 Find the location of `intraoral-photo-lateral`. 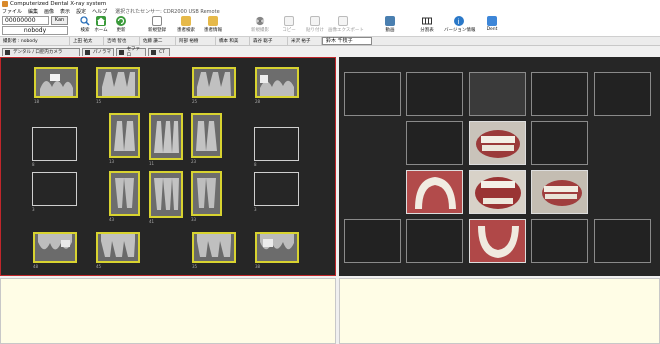

intraoral-photo-lateral is located at coordinates (559, 192).